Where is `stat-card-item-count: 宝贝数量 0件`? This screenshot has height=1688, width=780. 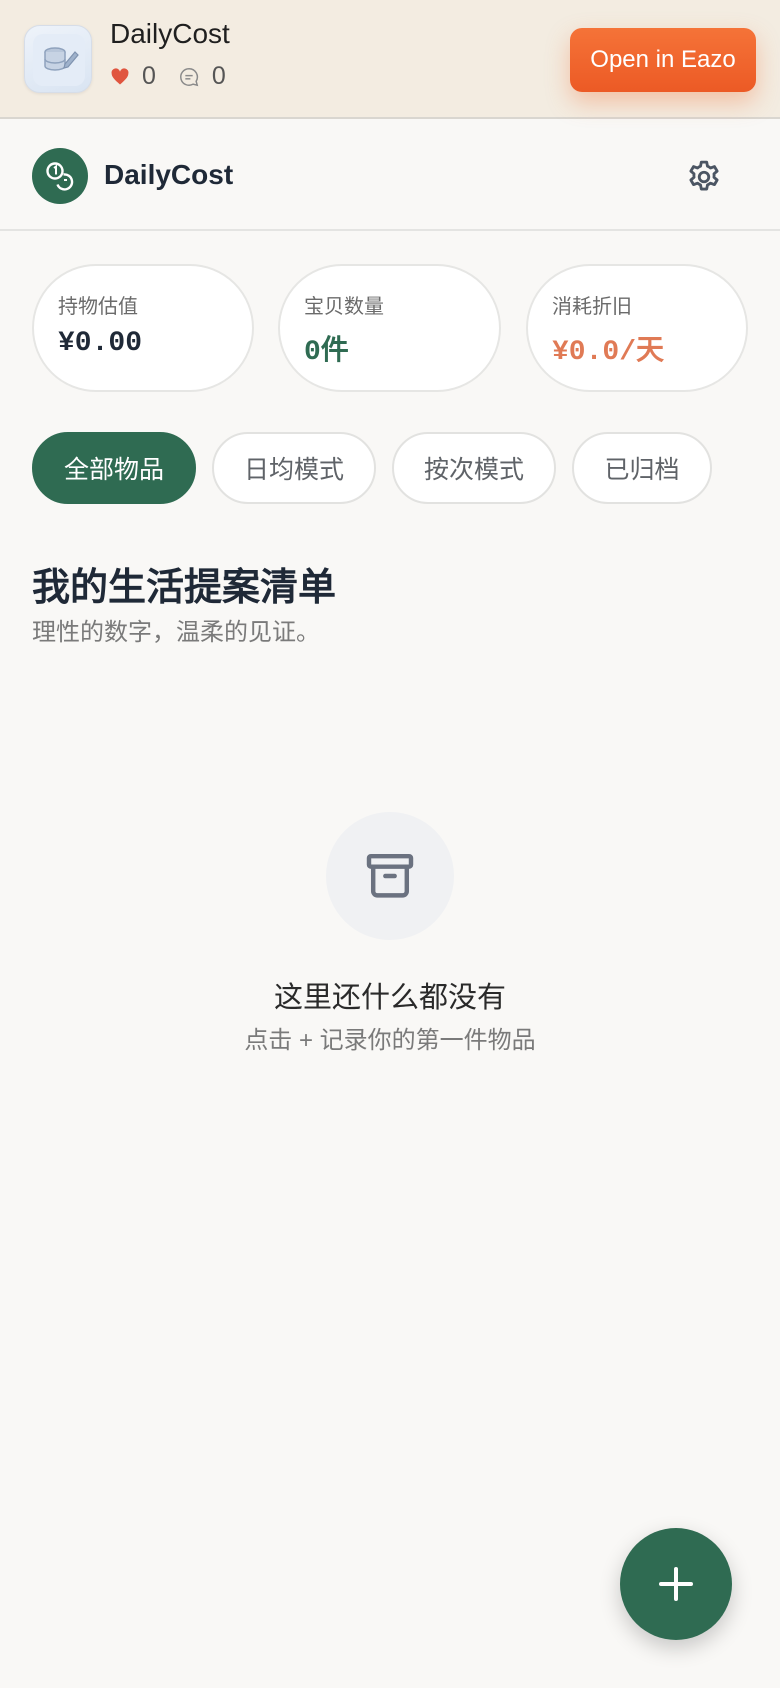
stat-card-item-count: 宝贝数量 0件 is located at coordinates (389, 328).